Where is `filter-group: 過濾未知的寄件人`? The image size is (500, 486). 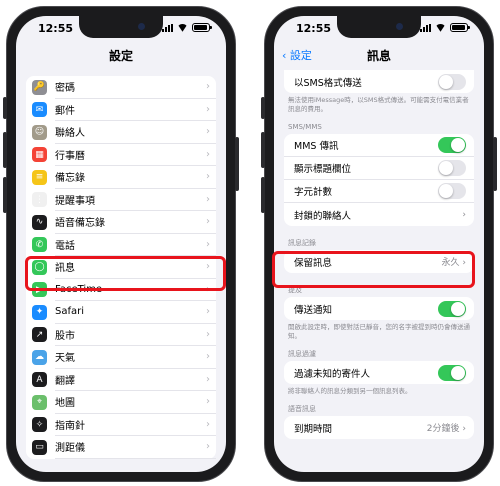 filter-group: 過濾未知的寄件人 is located at coordinates (379, 372).